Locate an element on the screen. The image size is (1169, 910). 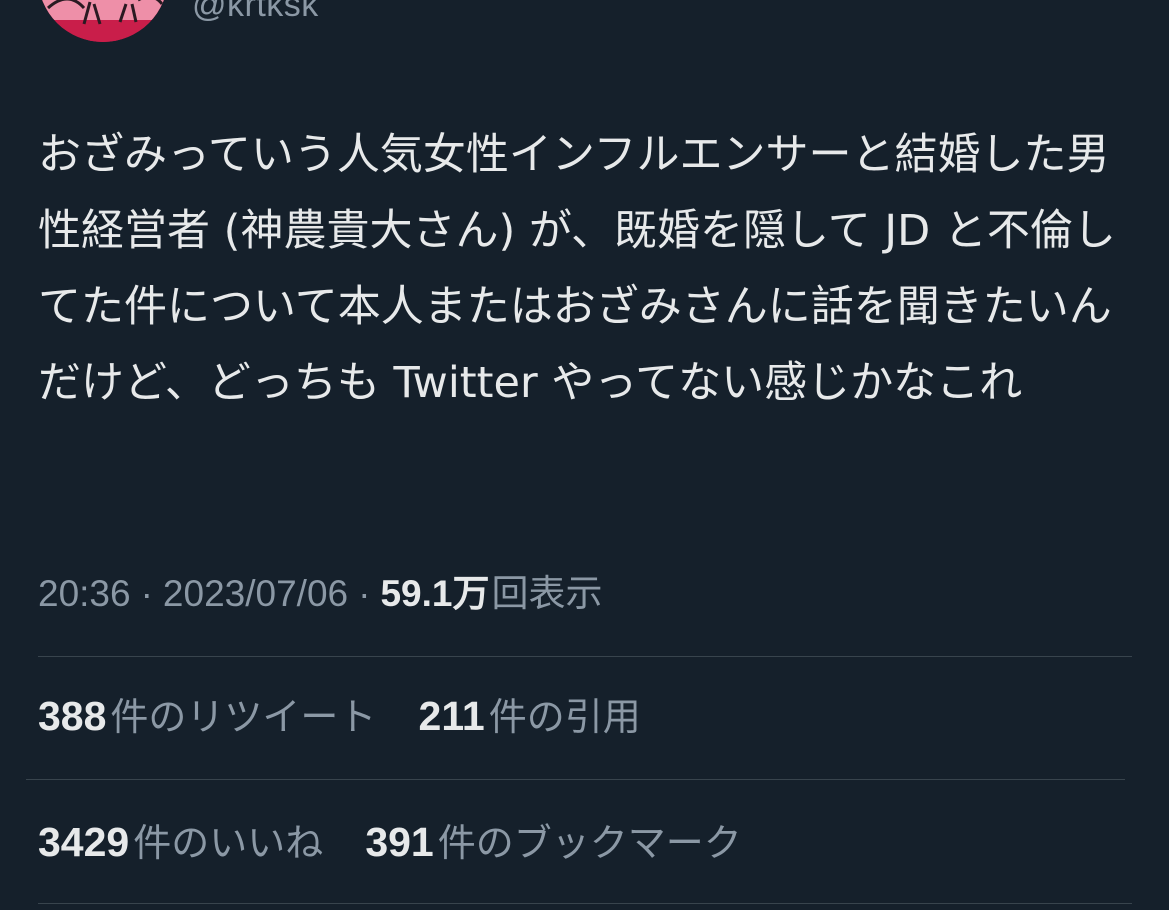
bookmarks-count: 391 is located at coordinates (399, 842).